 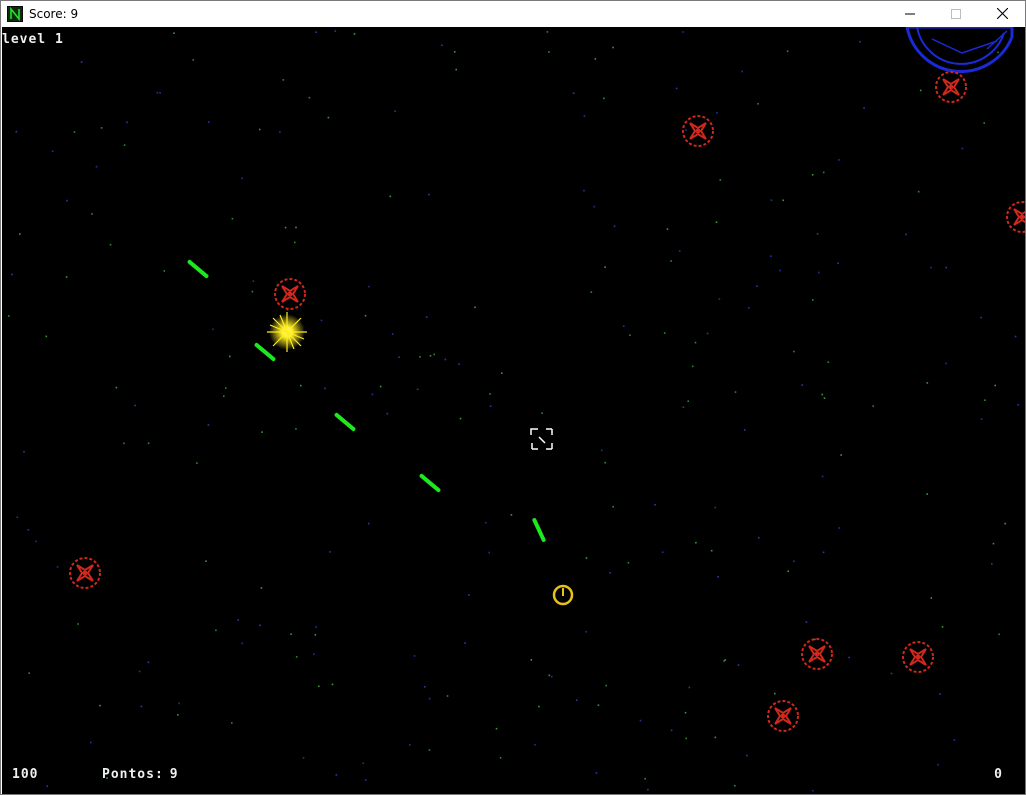 What do you see at coordinates (563, 595) in the screenshot?
I see `player-ship` at bounding box center [563, 595].